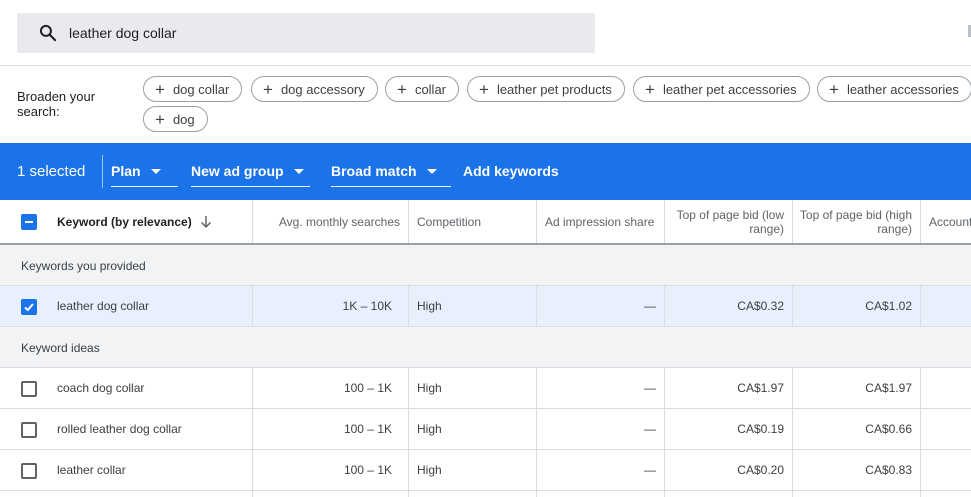 Image resolution: width=971 pixels, height=497 pixels. What do you see at coordinates (760, 306) in the screenshot?
I see `bid-low-cell: CA$0.32` at bounding box center [760, 306].